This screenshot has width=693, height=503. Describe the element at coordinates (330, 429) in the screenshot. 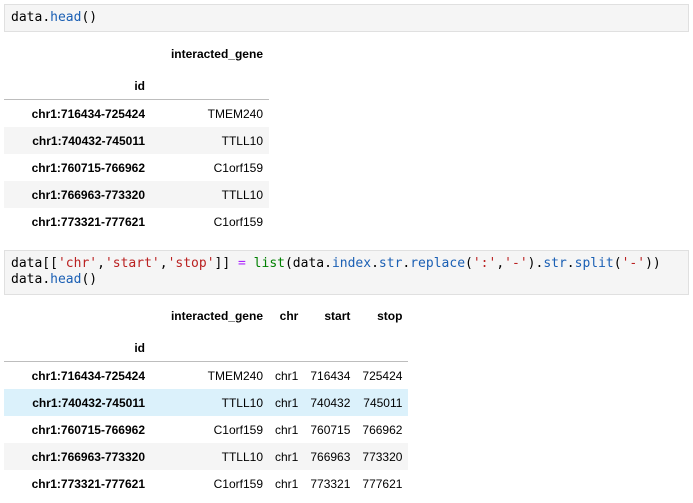

I see `start-cell: 760715` at that location.